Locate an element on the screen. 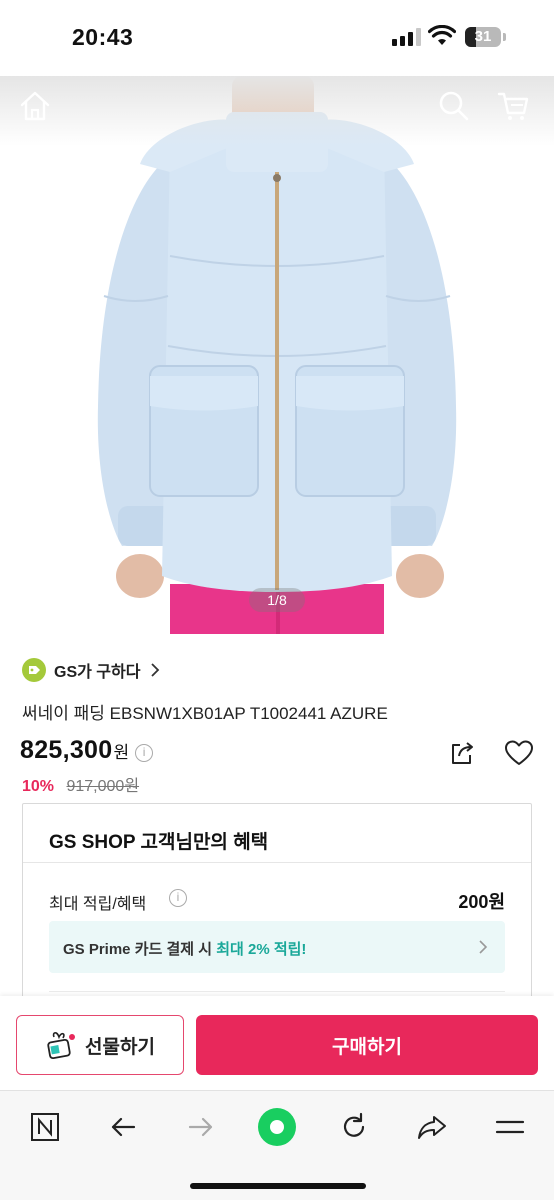 The height and width of the screenshot is (1200, 554). green-dot-icon is located at coordinates (277, 1127).